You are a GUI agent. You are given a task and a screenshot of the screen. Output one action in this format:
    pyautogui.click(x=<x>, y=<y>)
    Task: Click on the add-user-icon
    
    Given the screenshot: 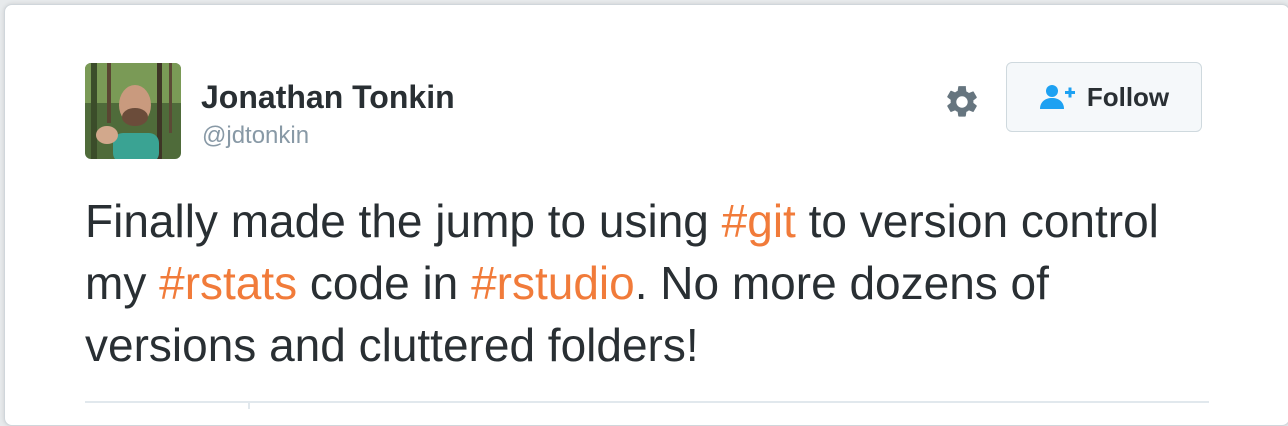 What is the action you would take?
    pyautogui.click(x=1058, y=97)
    